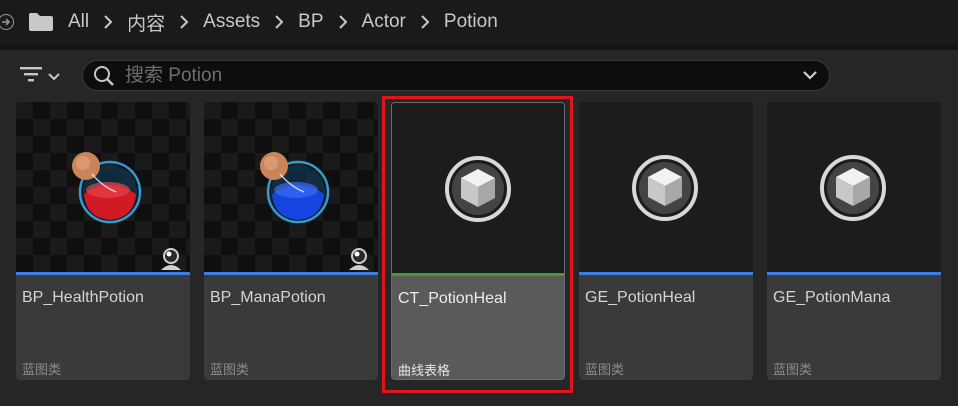  I want to click on asset-type: 曲线表格, so click(424, 370).